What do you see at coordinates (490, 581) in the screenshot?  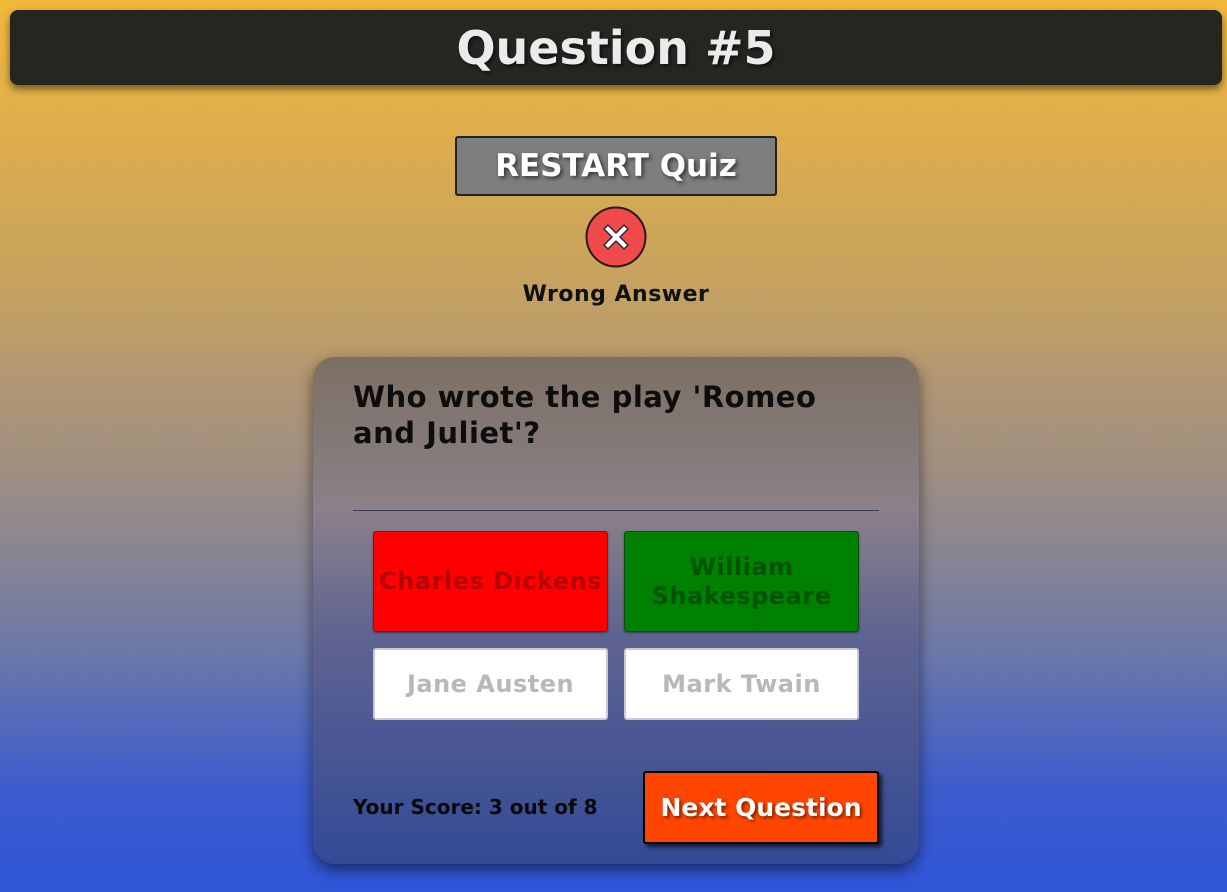 I see `answer-option-charles-dickens: Charles Dickens` at bounding box center [490, 581].